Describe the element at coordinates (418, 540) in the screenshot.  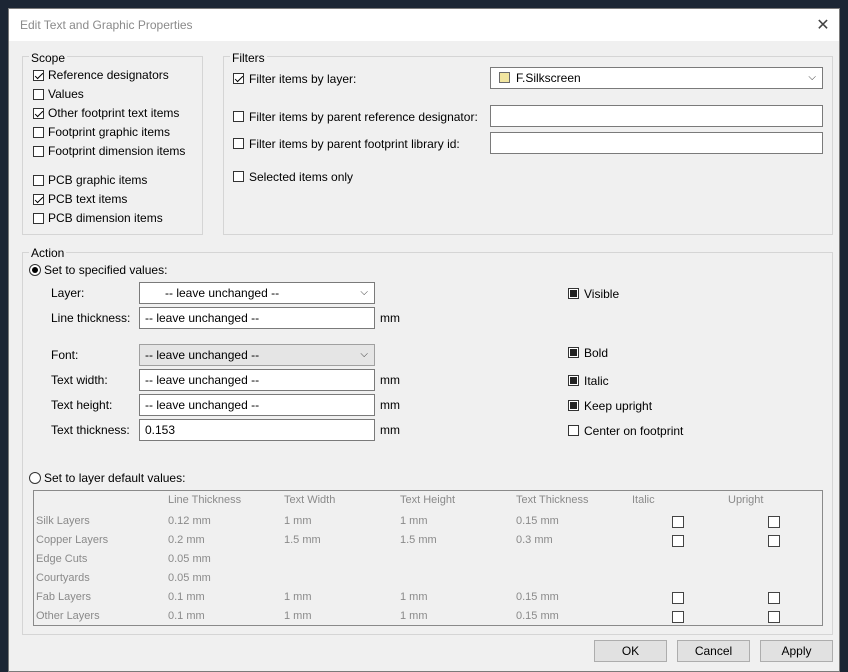
I see `table-cell-height: 1.5 mm` at that location.